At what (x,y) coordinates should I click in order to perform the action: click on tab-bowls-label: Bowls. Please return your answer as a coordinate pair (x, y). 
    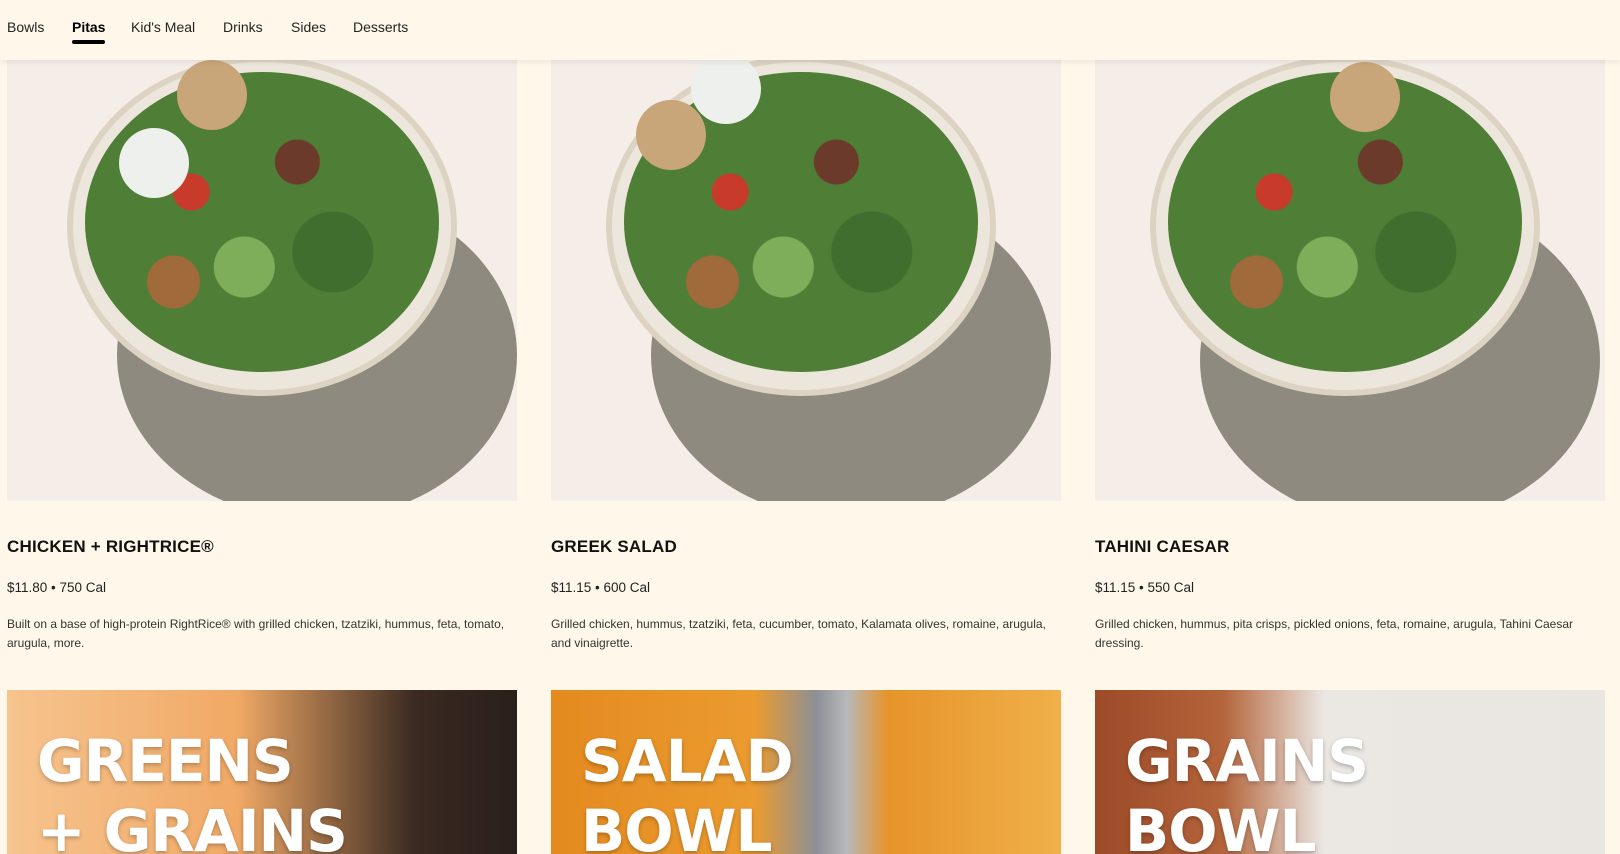
    Looking at the image, I should click on (26, 27).